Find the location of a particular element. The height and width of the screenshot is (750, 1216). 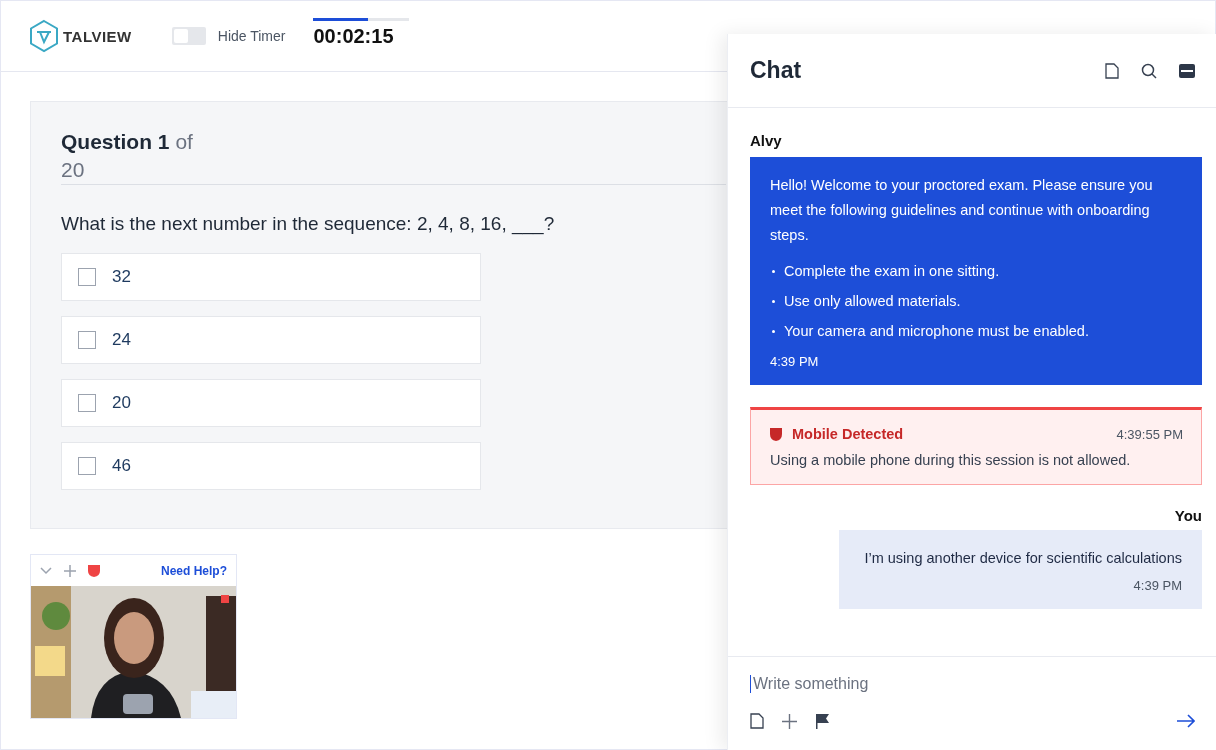

minimize-icon is located at coordinates (1187, 70).